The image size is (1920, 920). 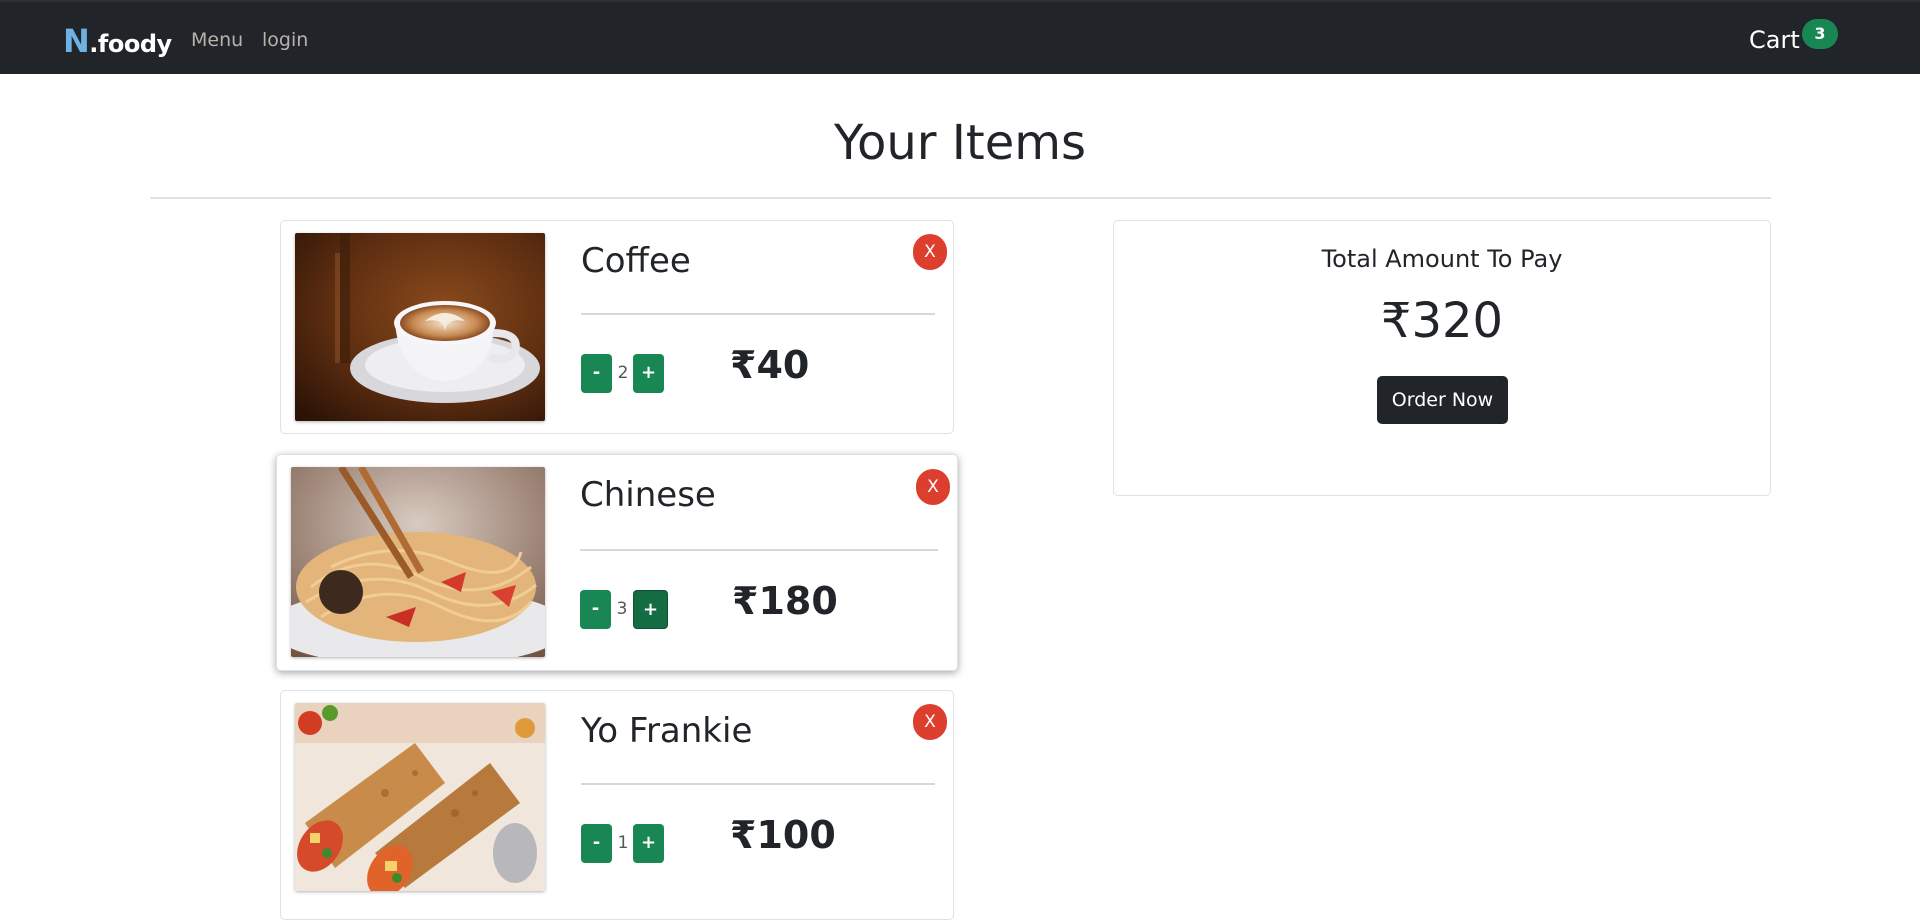 I want to click on cart-link: Cart, so click(x=1774, y=40).